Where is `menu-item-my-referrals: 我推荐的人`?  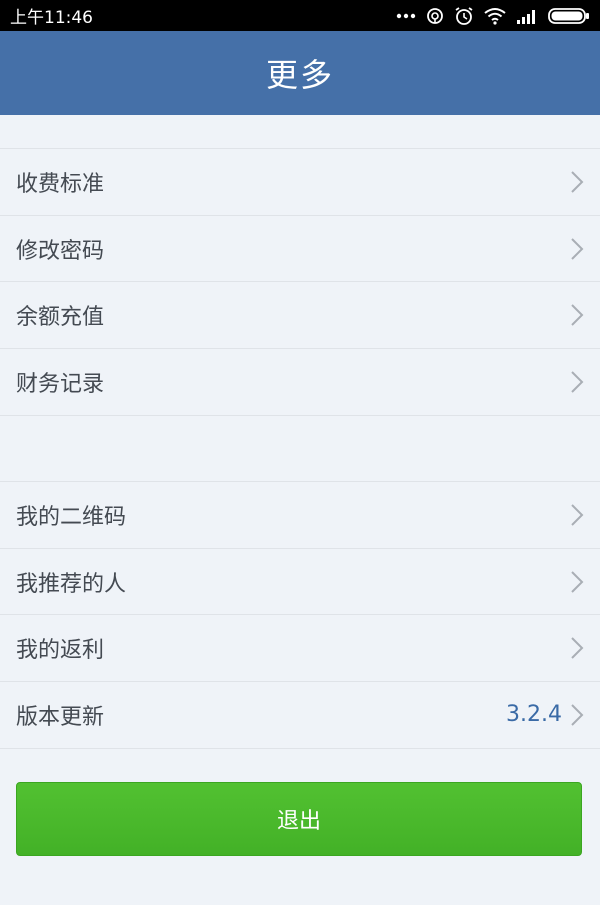 menu-item-my-referrals: 我推荐的人 is located at coordinates (300, 582).